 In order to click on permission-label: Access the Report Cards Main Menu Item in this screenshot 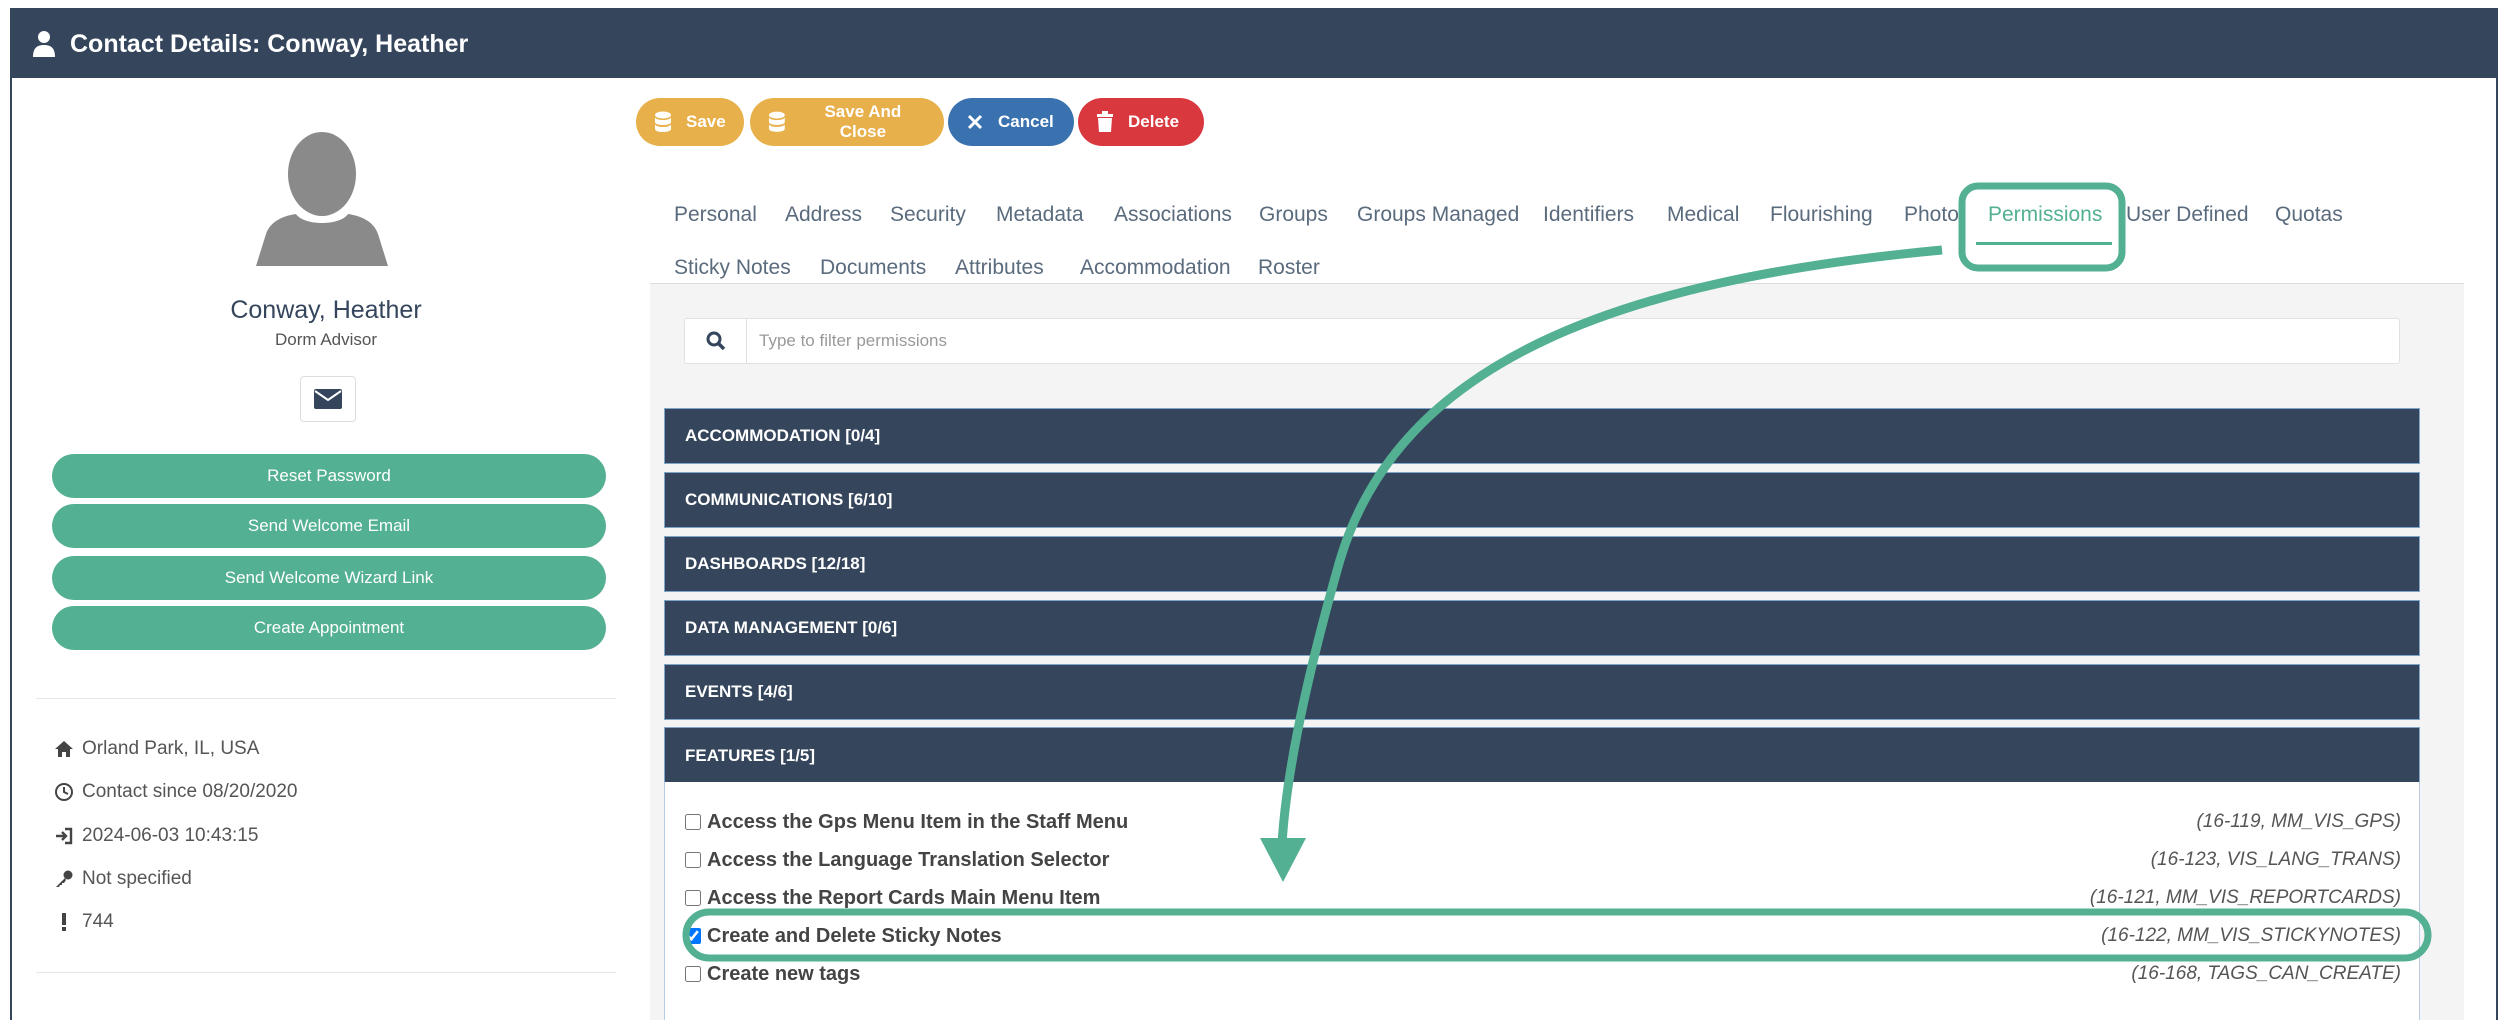, I will do `click(904, 897)`.